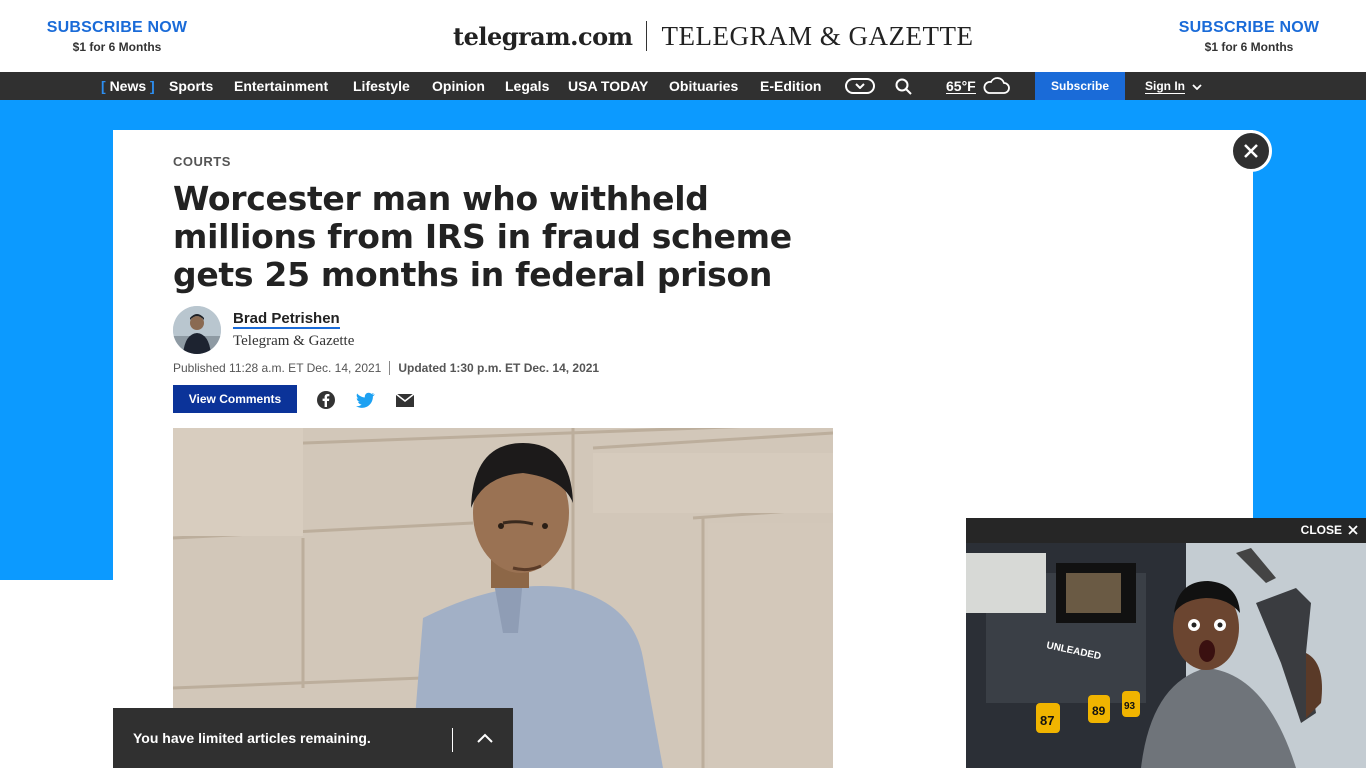 Image resolution: width=1366 pixels, height=768 pixels. I want to click on nav-item-entertainment: Entertainment, so click(281, 86).